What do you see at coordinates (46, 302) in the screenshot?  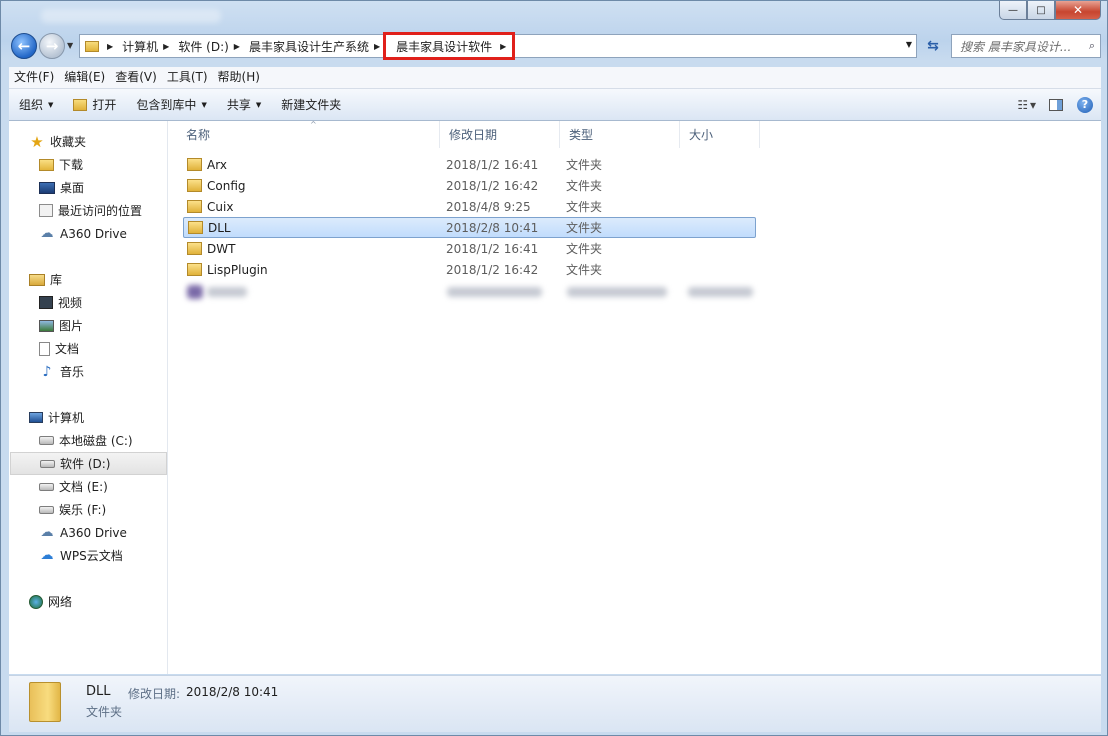 I see `video-icon` at bounding box center [46, 302].